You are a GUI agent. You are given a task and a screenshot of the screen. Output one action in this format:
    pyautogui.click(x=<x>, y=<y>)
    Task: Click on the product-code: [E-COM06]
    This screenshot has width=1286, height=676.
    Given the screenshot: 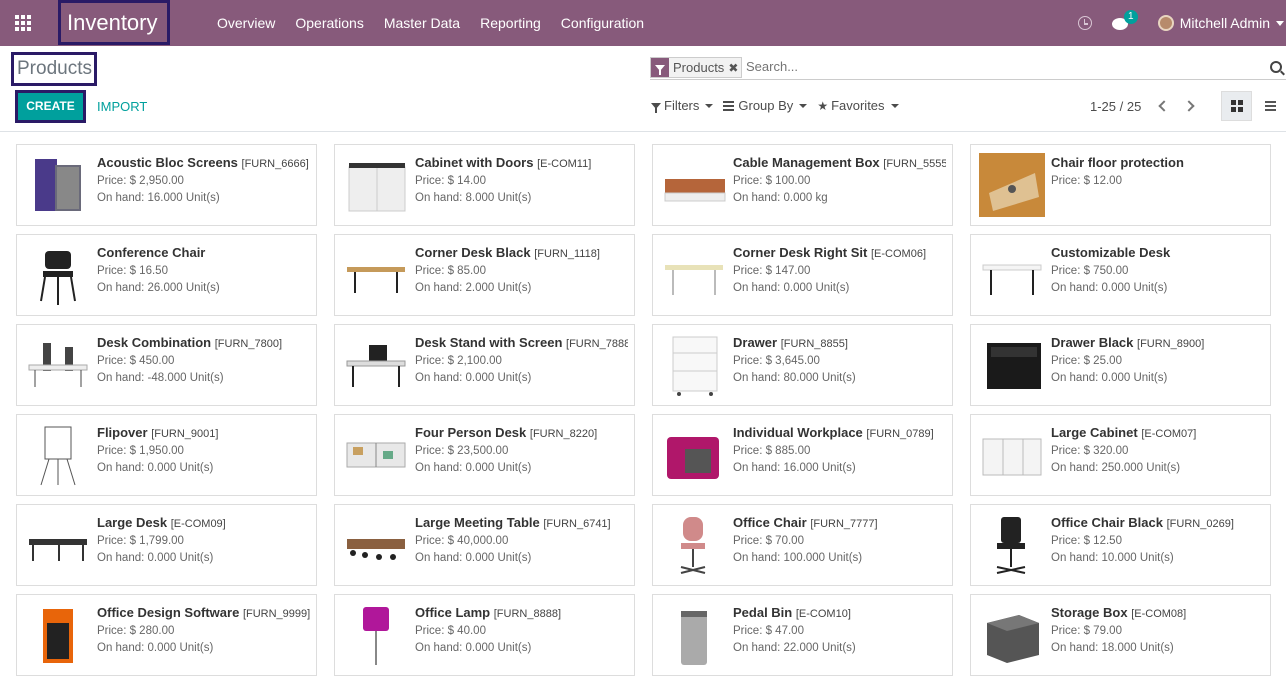 What is the action you would take?
    pyautogui.click(x=898, y=254)
    